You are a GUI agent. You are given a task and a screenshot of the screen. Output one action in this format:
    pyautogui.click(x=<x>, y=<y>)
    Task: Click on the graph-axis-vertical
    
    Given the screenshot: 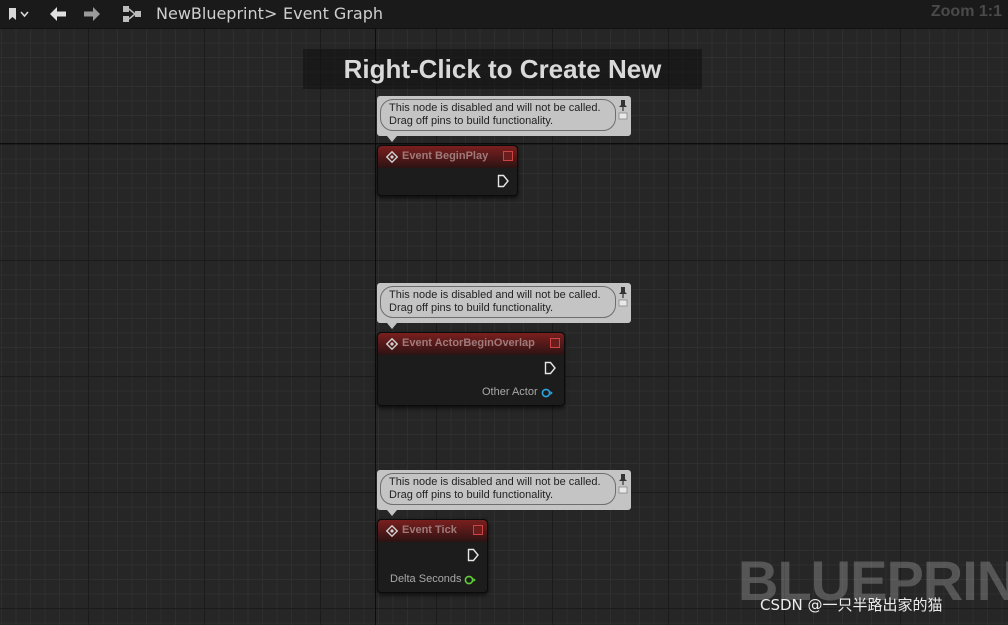 What is the action you would take?
    pyautogui.click(x=375, y=326)
    